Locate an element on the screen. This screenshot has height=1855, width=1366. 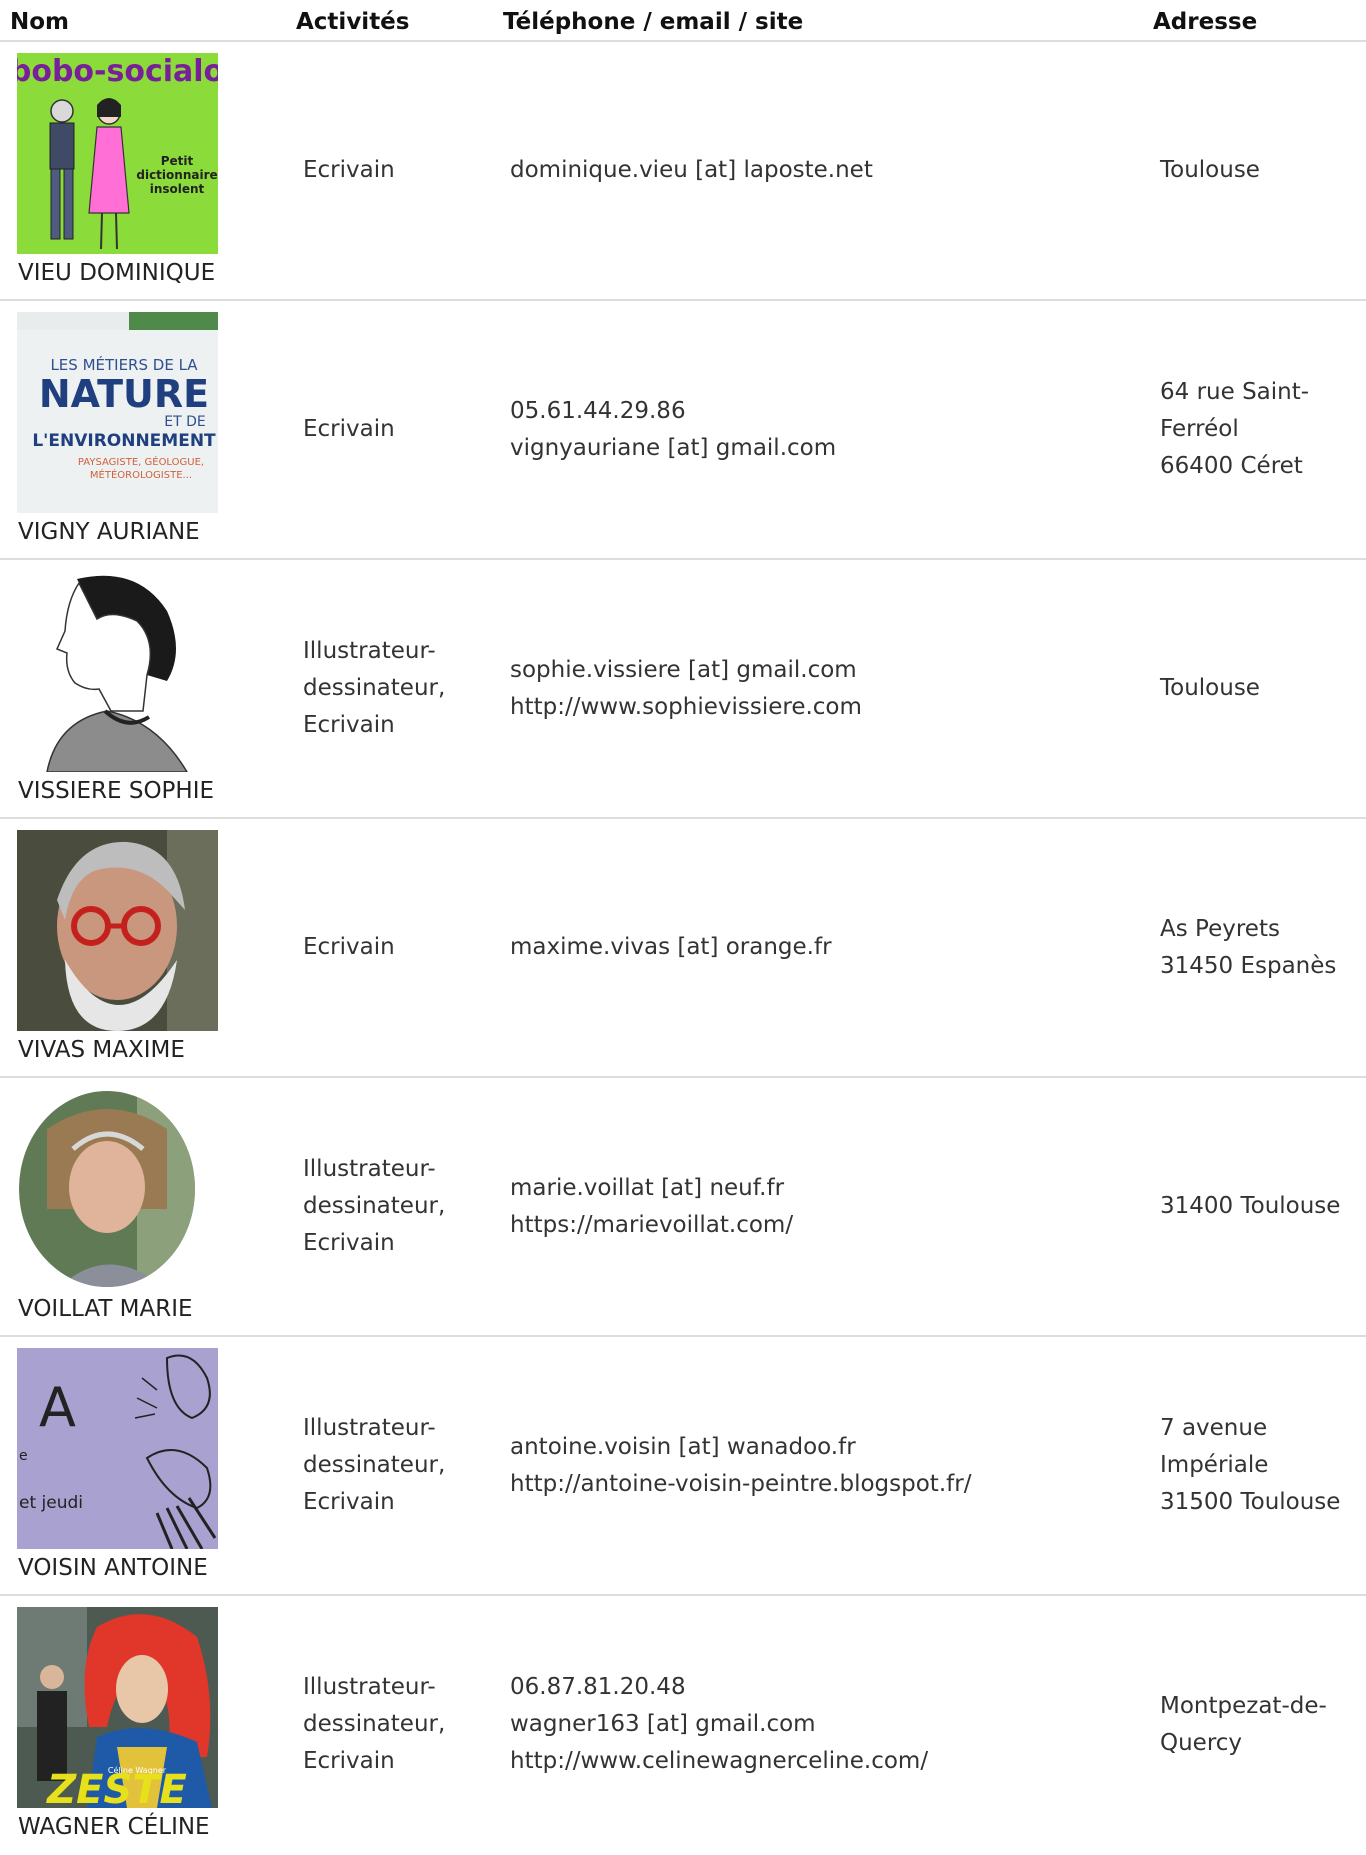
header-activites: Activités is located at coordinates (353, 22).